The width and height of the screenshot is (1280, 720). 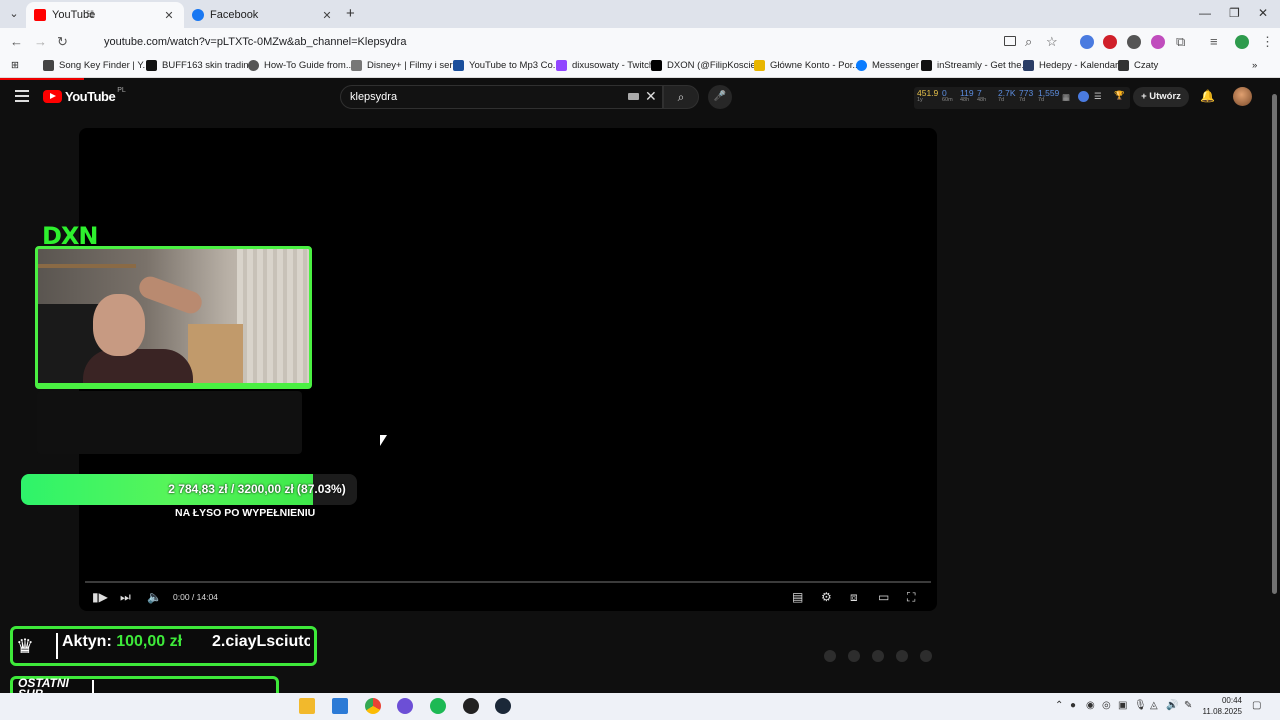 I want to click on youtube-favicon-icon, so click(x=40, y=15).